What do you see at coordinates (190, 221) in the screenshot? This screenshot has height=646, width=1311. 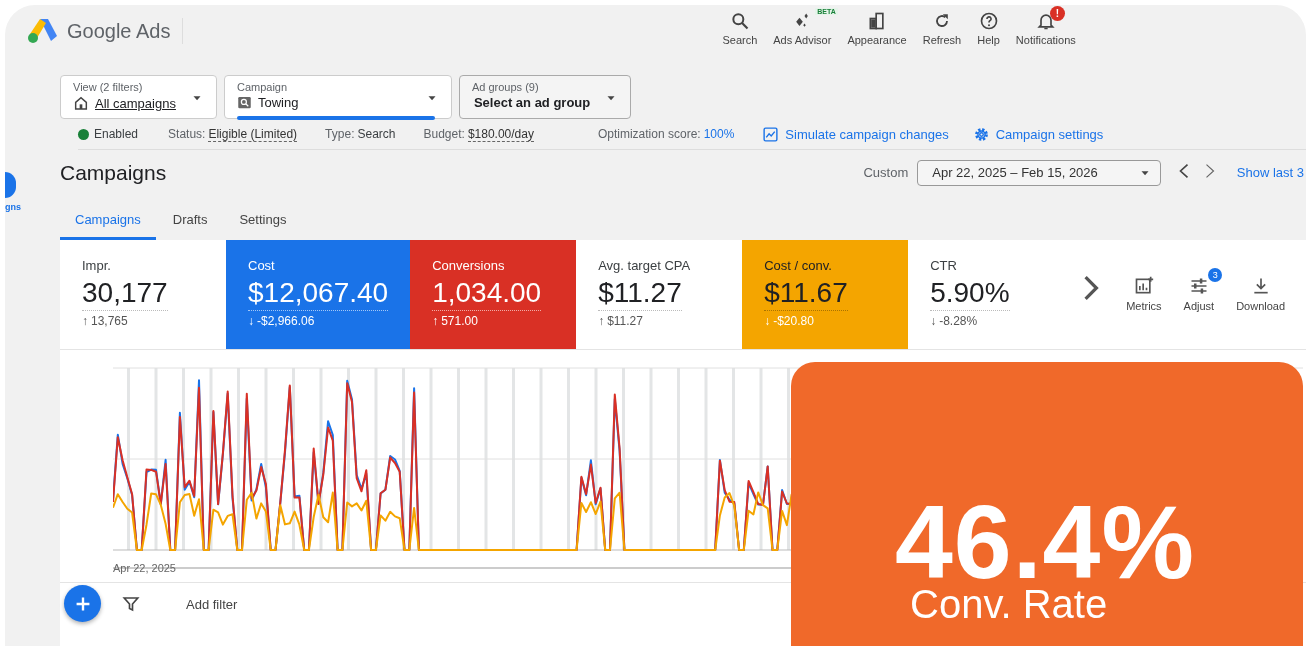 I see `tab: Drafts` at bounding box center [190, 221].